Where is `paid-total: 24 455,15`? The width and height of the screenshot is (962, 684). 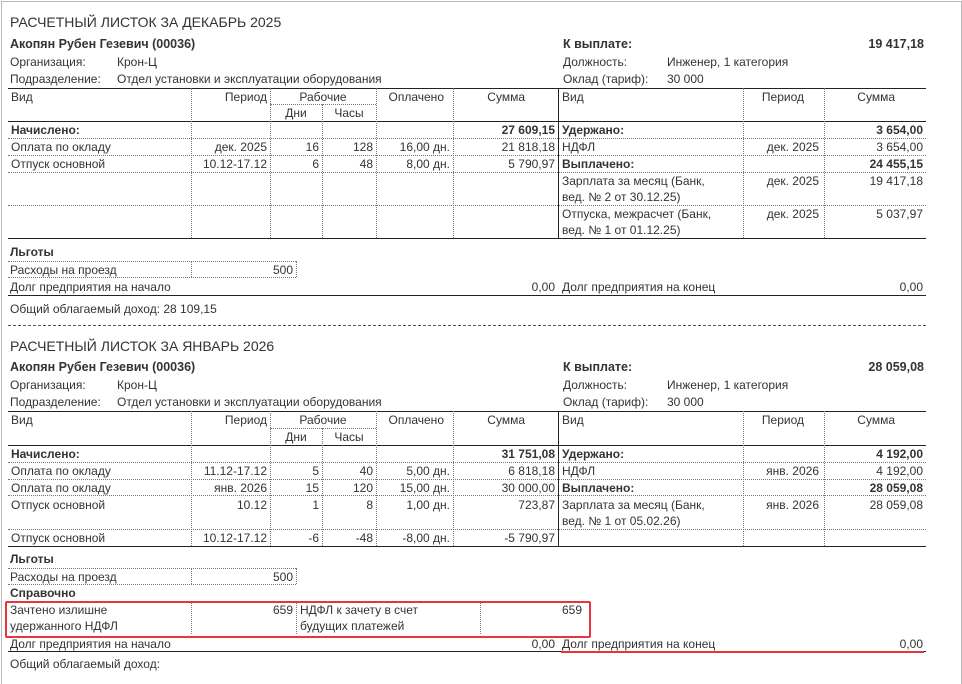
paid-total: 24 455,15 is located at coordinates (896, 164).